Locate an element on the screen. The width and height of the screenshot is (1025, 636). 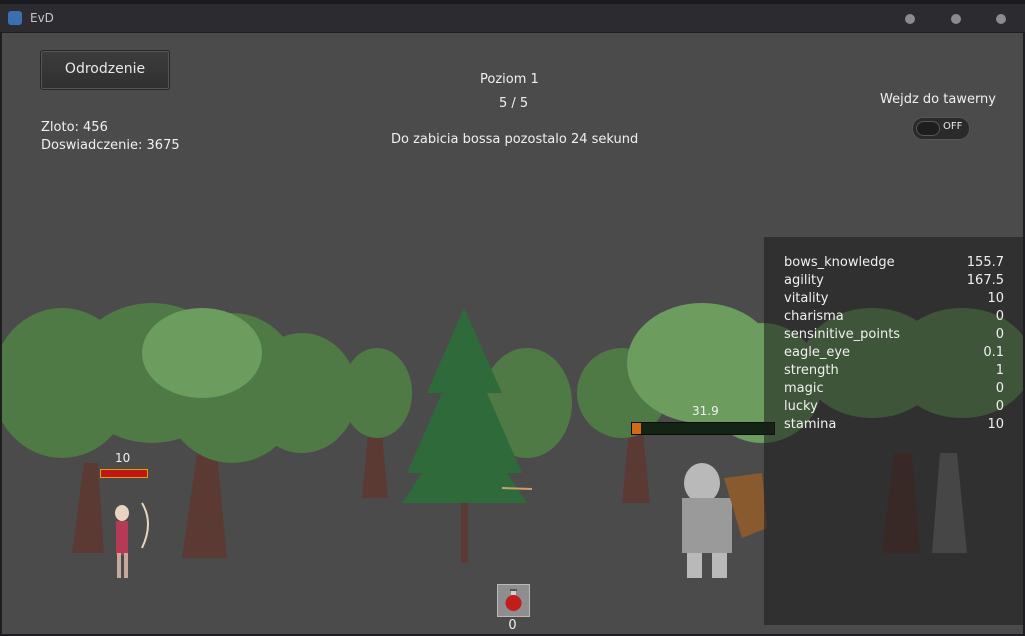
player-hp-label: 10 is located at coordinates (123, 458).